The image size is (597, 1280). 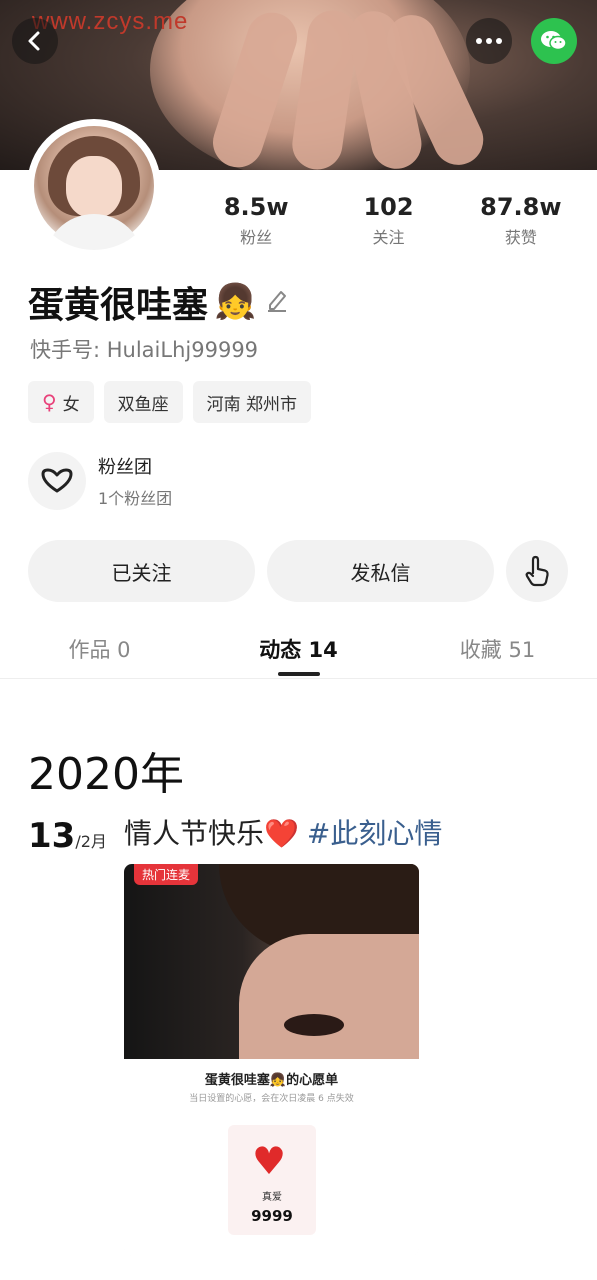 I want to click on profile-stats: 8.5w 粉丝 102 关注 87.8w 获赞, so click(x=388, y=220).